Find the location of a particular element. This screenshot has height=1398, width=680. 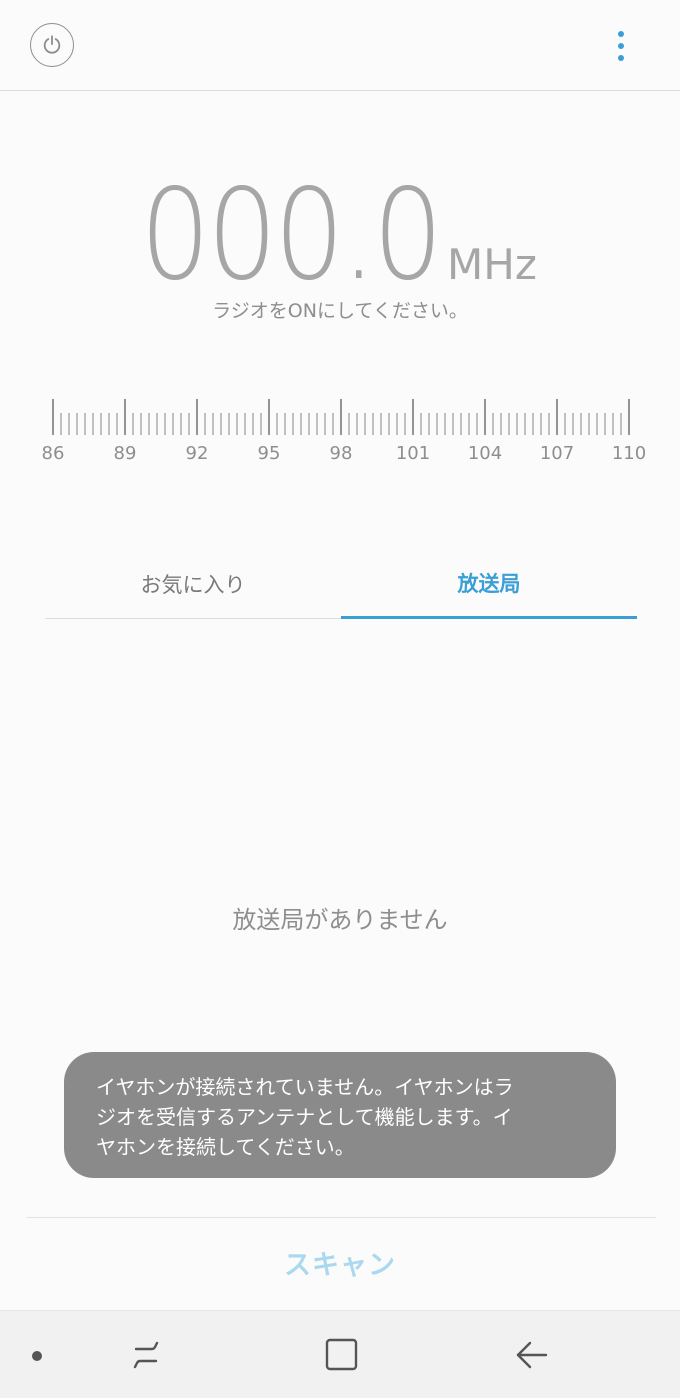

power-icon is located at coordinates (52, 44).